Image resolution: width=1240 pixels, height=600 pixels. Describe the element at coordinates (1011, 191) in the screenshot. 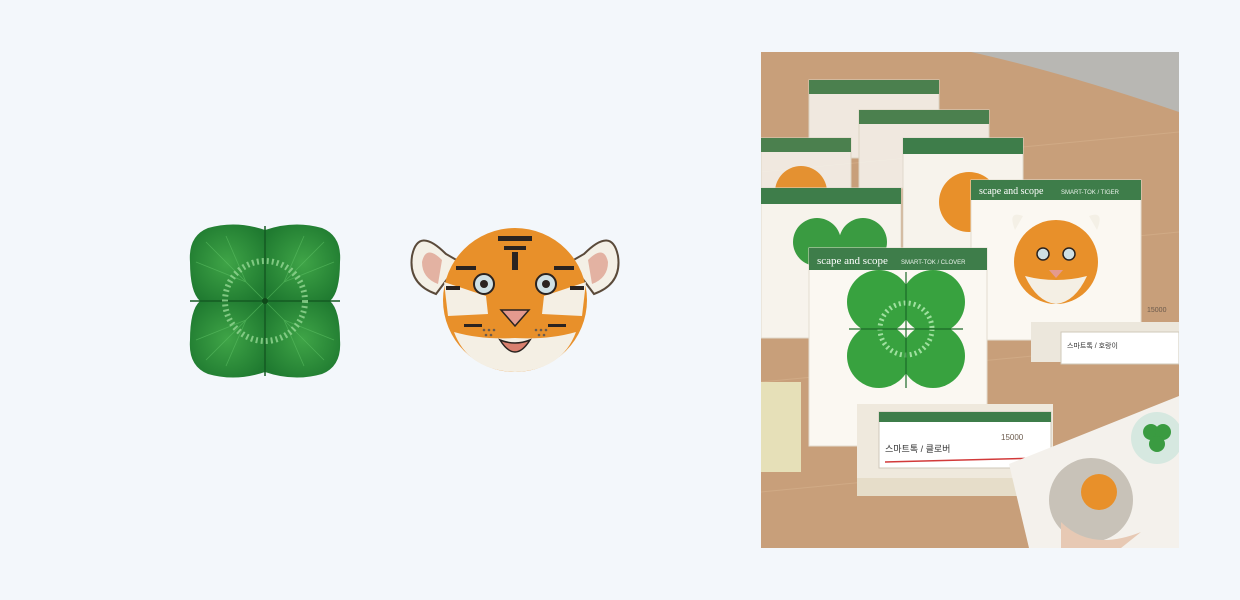

I see `tiger-brand-label: scape and scope` at that location.